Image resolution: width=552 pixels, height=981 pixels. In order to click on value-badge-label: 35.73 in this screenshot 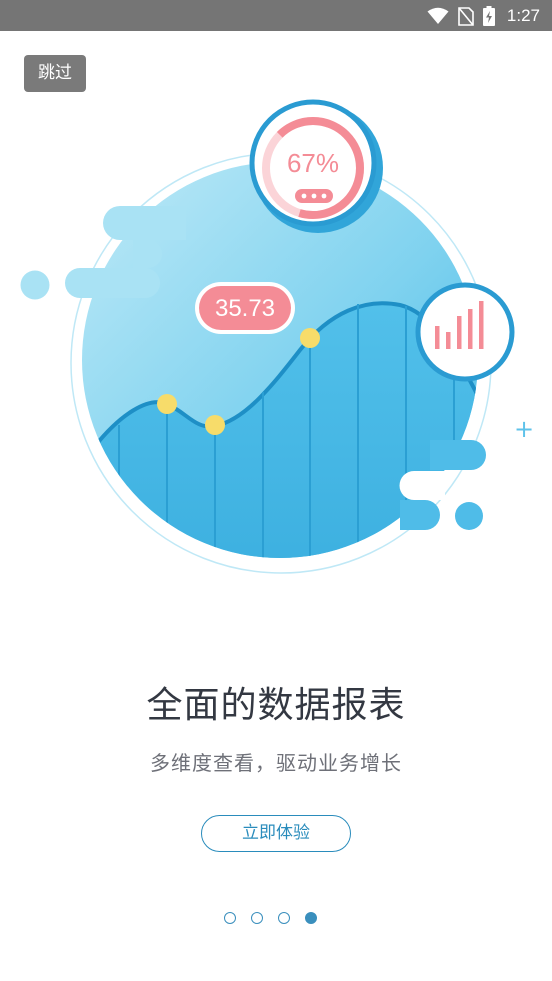, I will do `click(245, 308)`.